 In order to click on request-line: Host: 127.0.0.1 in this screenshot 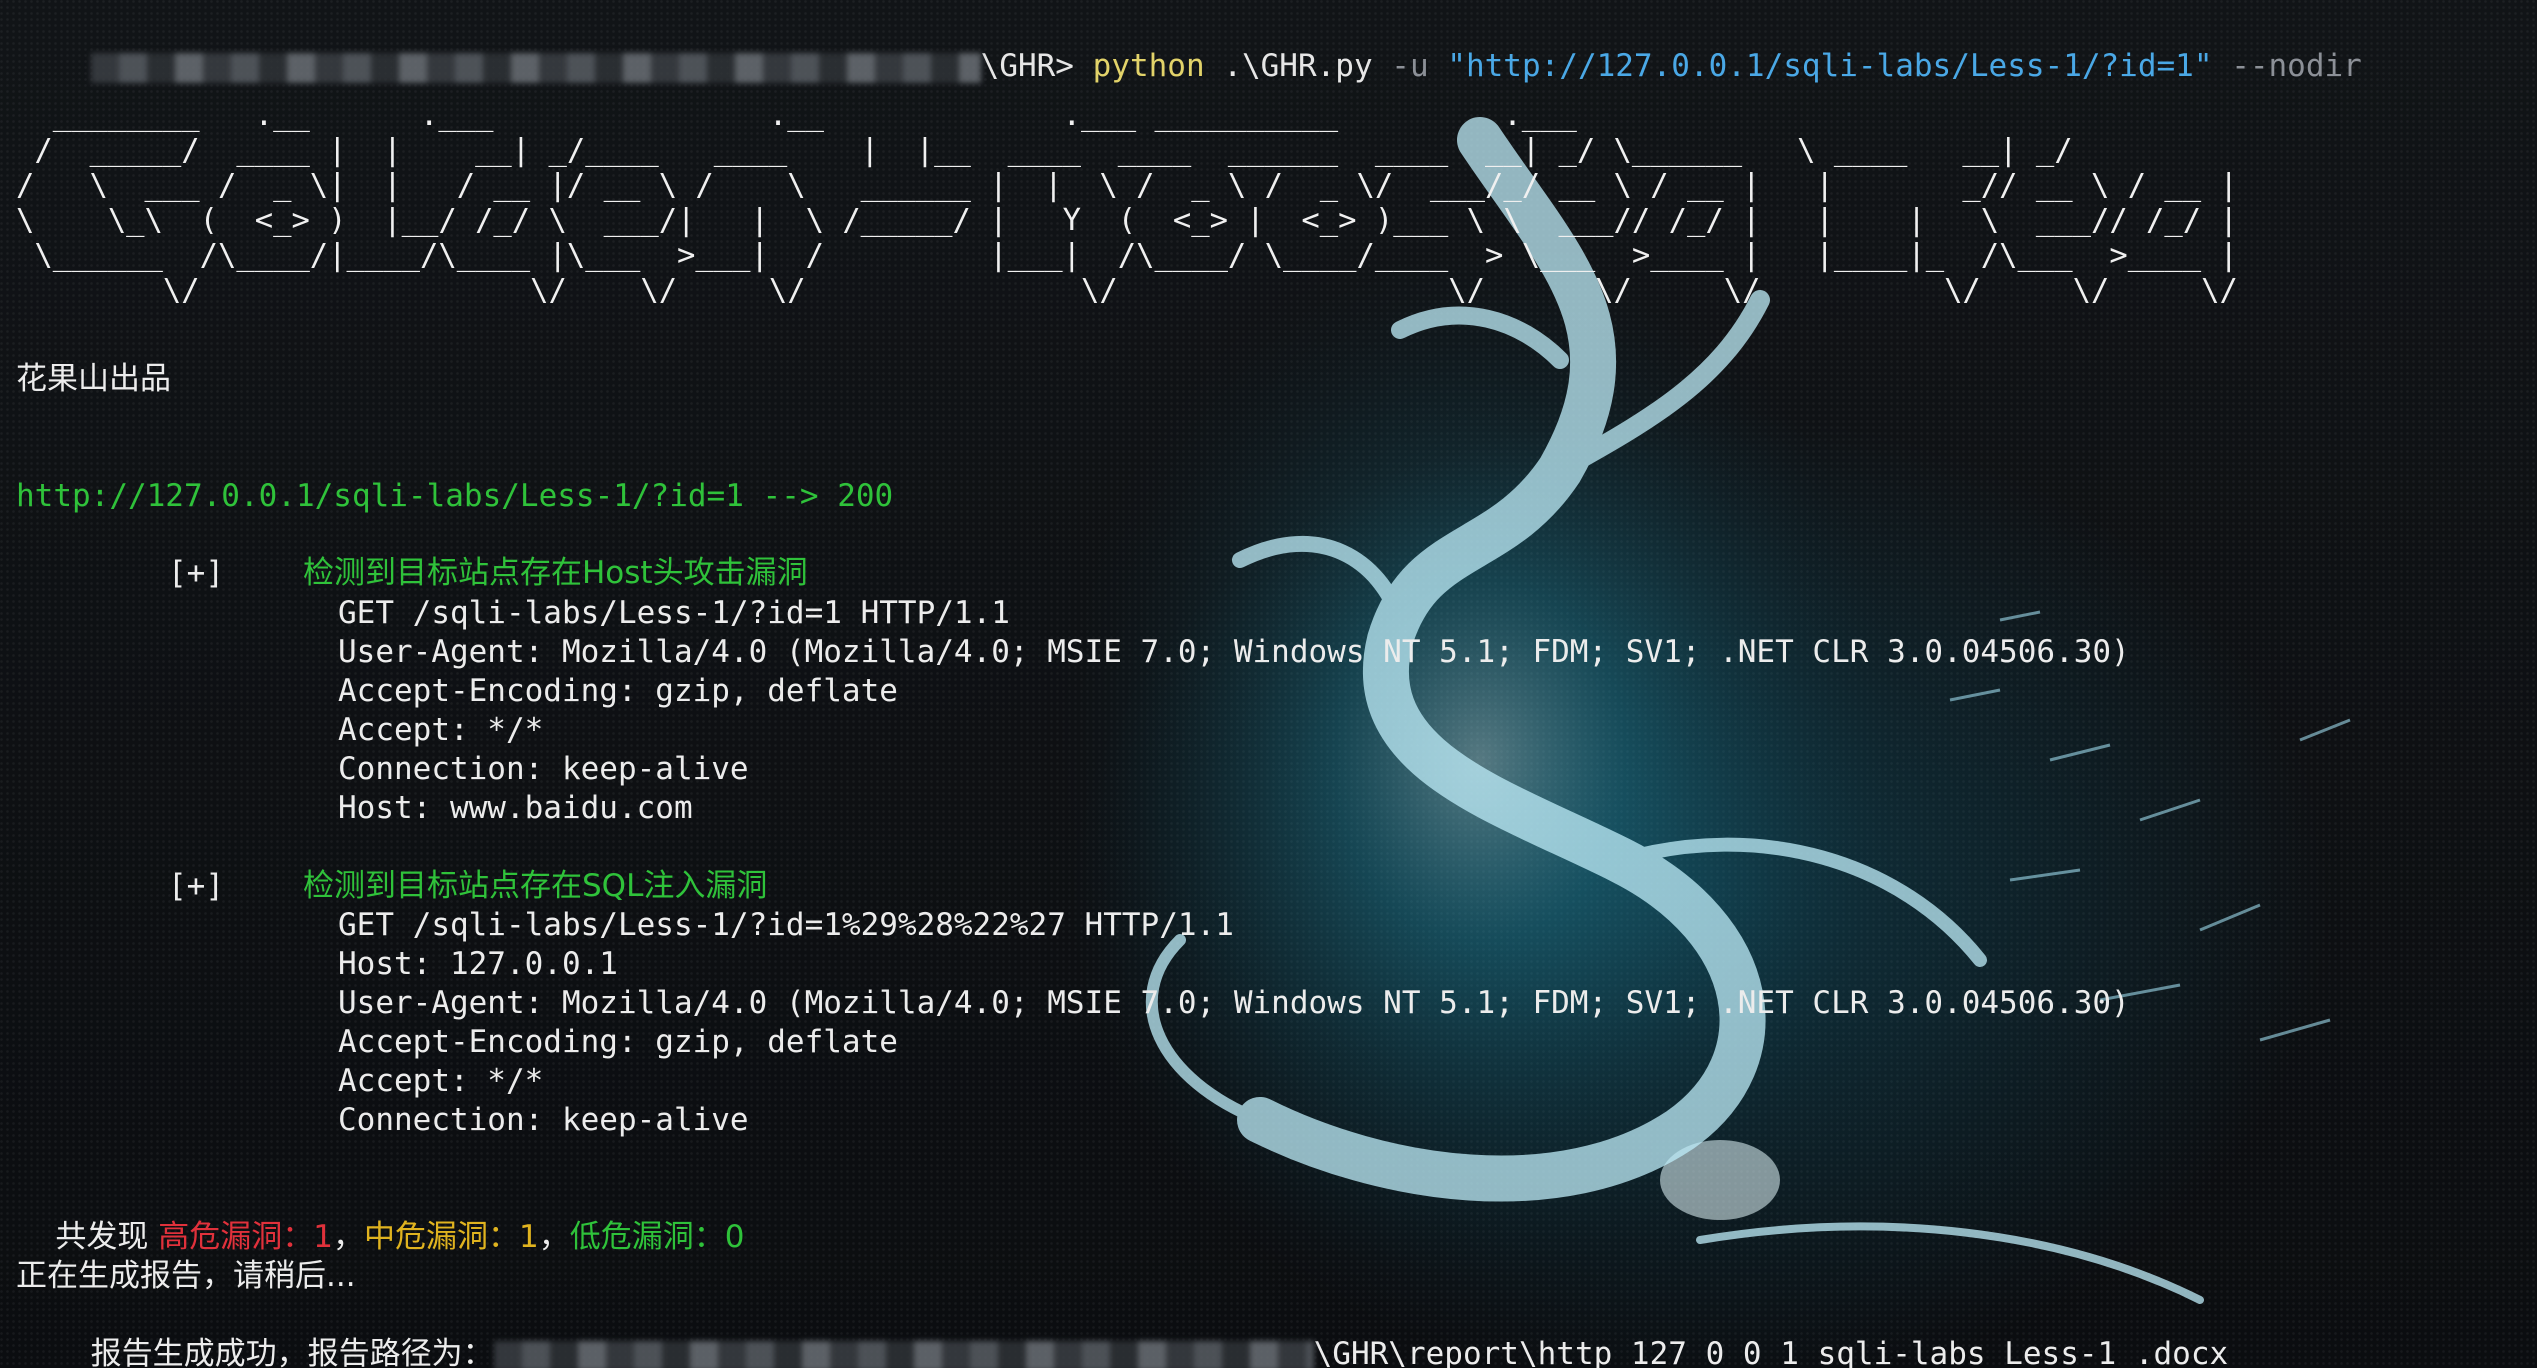, I will do `click(478, 964)`.